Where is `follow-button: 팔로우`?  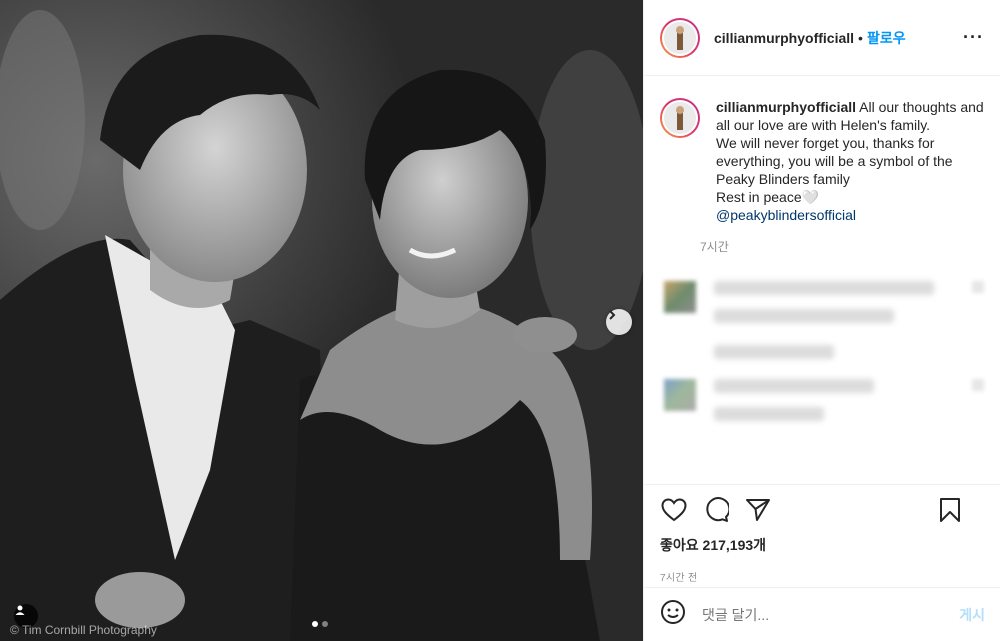
follow-button: 팔로우 is located at coordinates (886, 38).